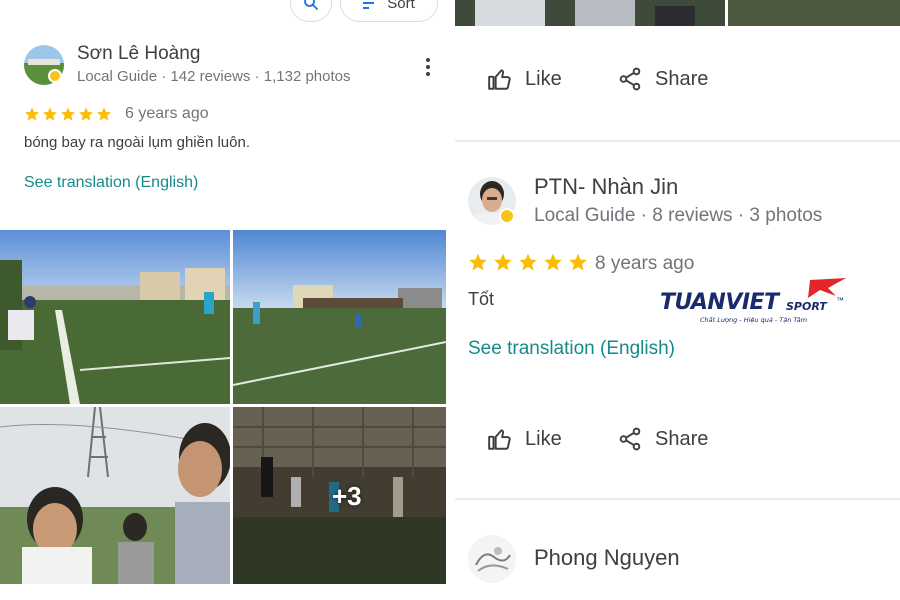 The height and width of the screenshot is (600, 900). I want to click on search-icon, so click(311, 5).